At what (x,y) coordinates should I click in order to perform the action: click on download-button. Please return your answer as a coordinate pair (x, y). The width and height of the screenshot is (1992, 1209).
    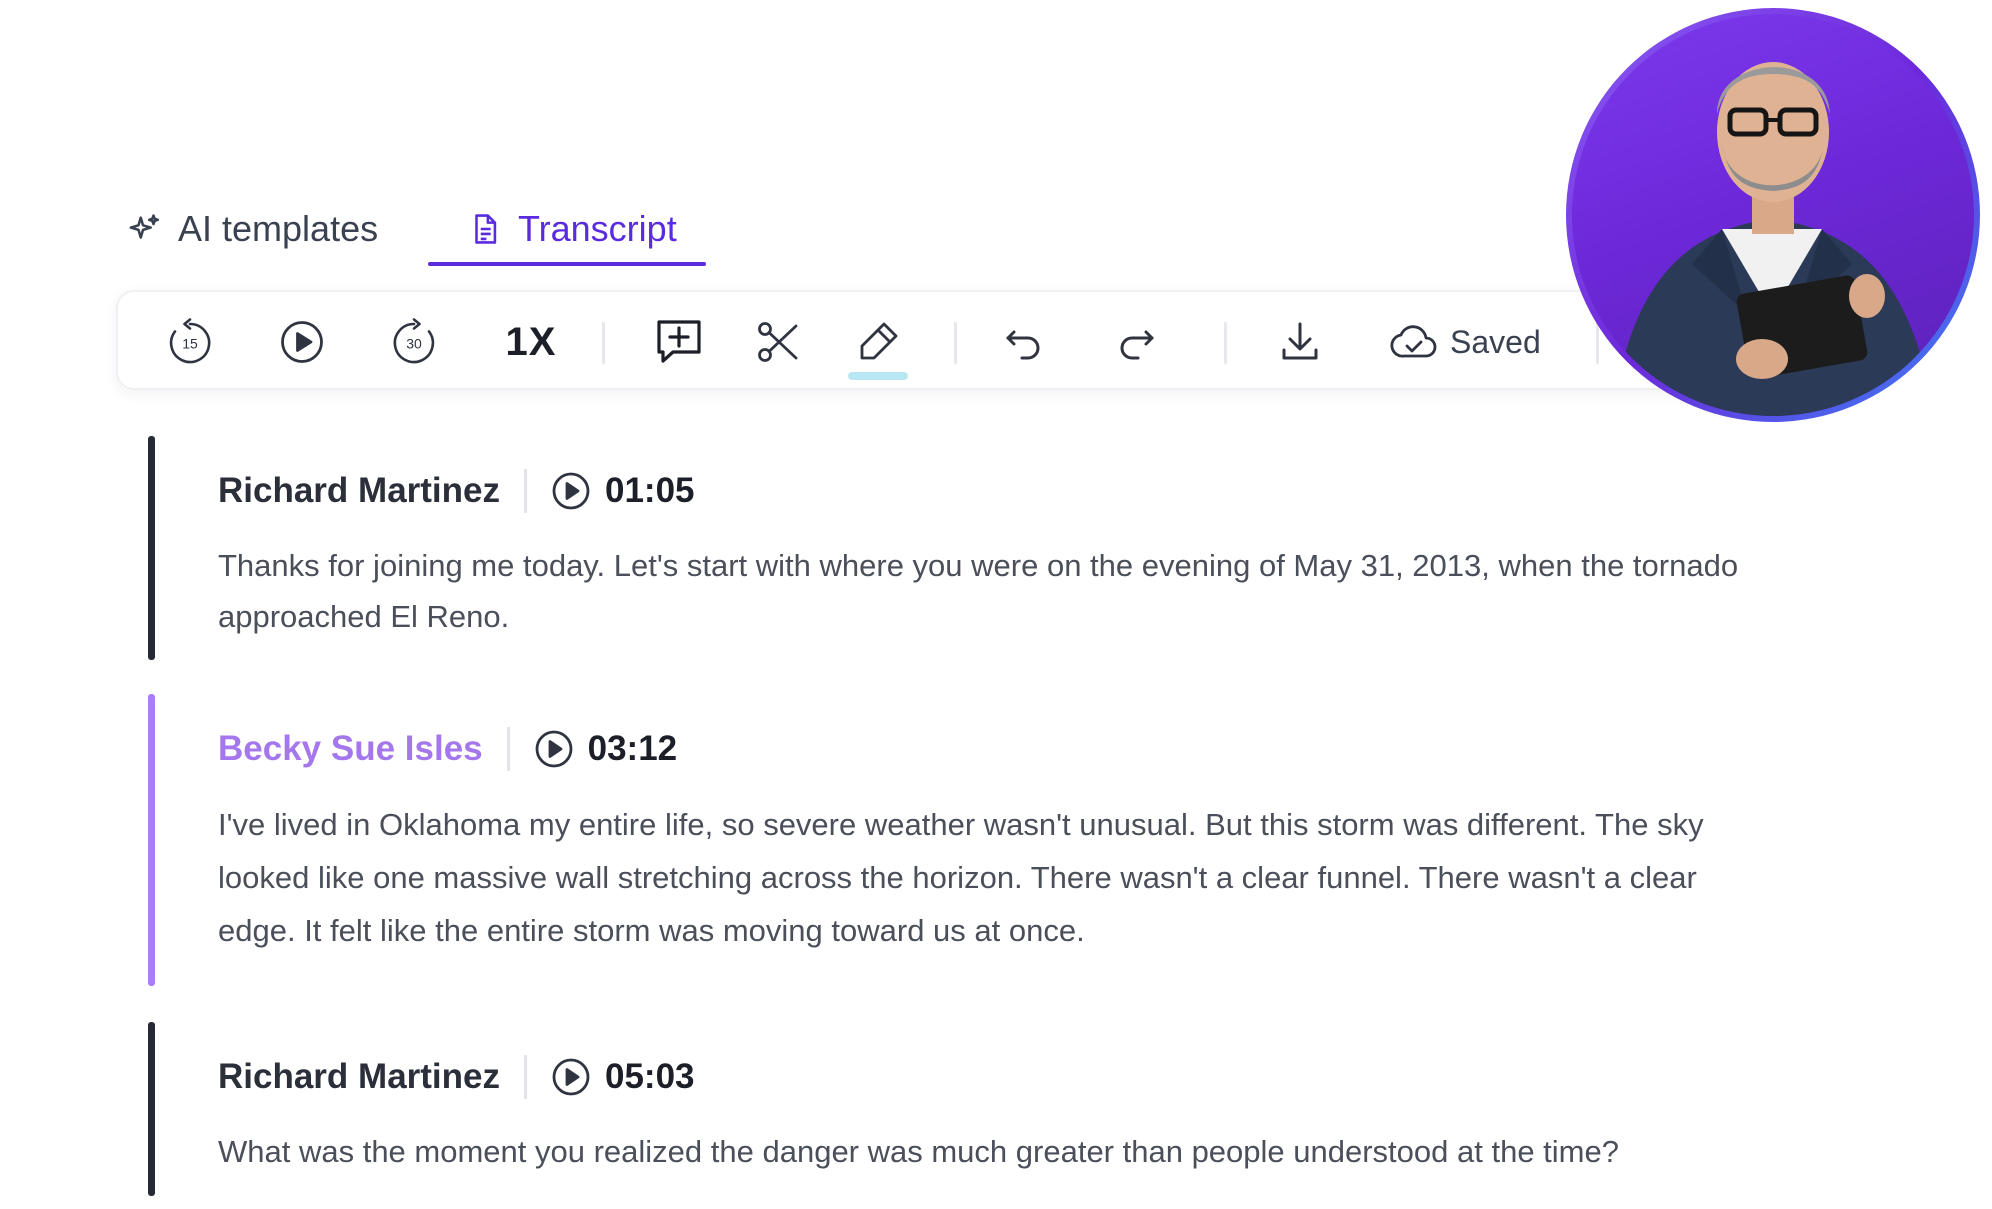
    Looking at the image, I should click on (1300, 342).